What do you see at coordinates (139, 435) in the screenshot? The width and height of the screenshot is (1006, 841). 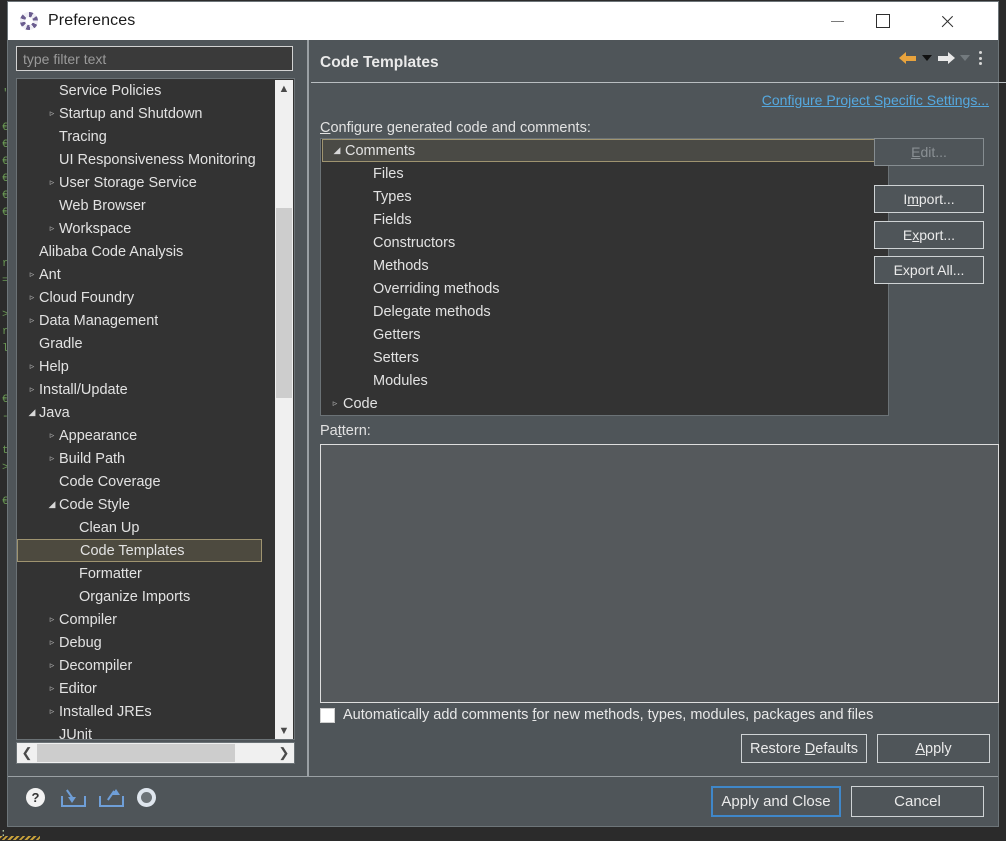 I see `sidebar-item-appearance: ▹ Appearance` at bounding box center [139, 435].